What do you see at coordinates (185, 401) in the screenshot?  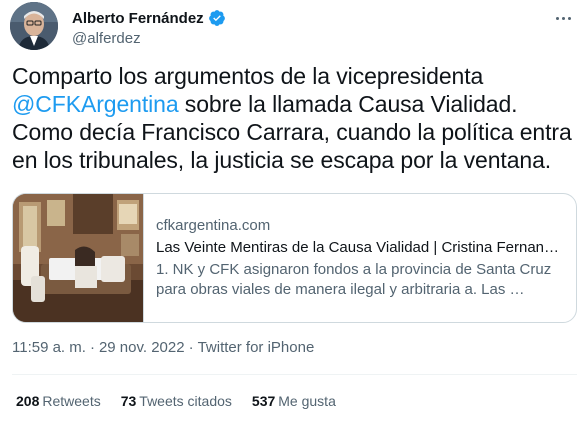 I see `quote-tweets-label: Tweets citados` at bounding box center [185, 401].